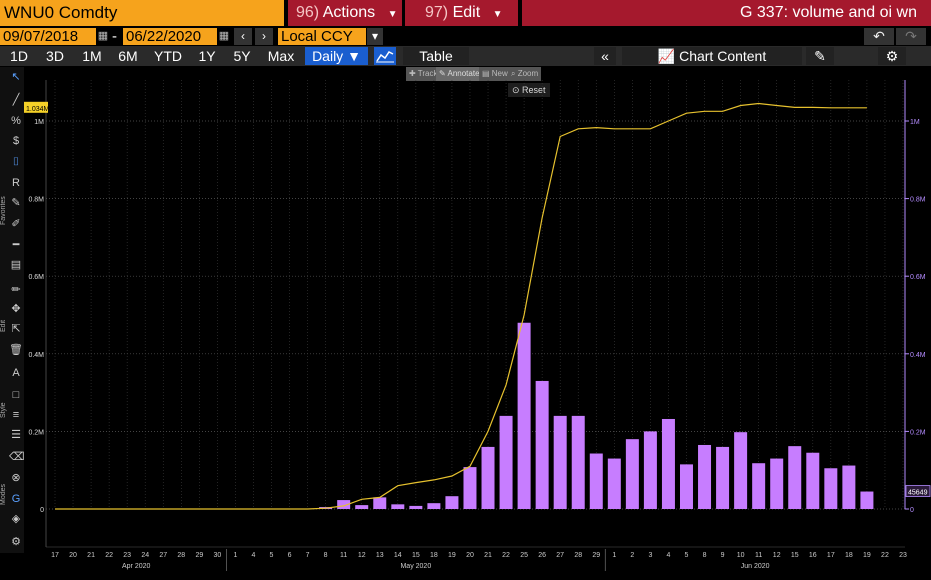  What do you see at coordinates (243, 36) in the screenshot?
I see `prev-period-button: ‹` at bounding box center [243, 36].